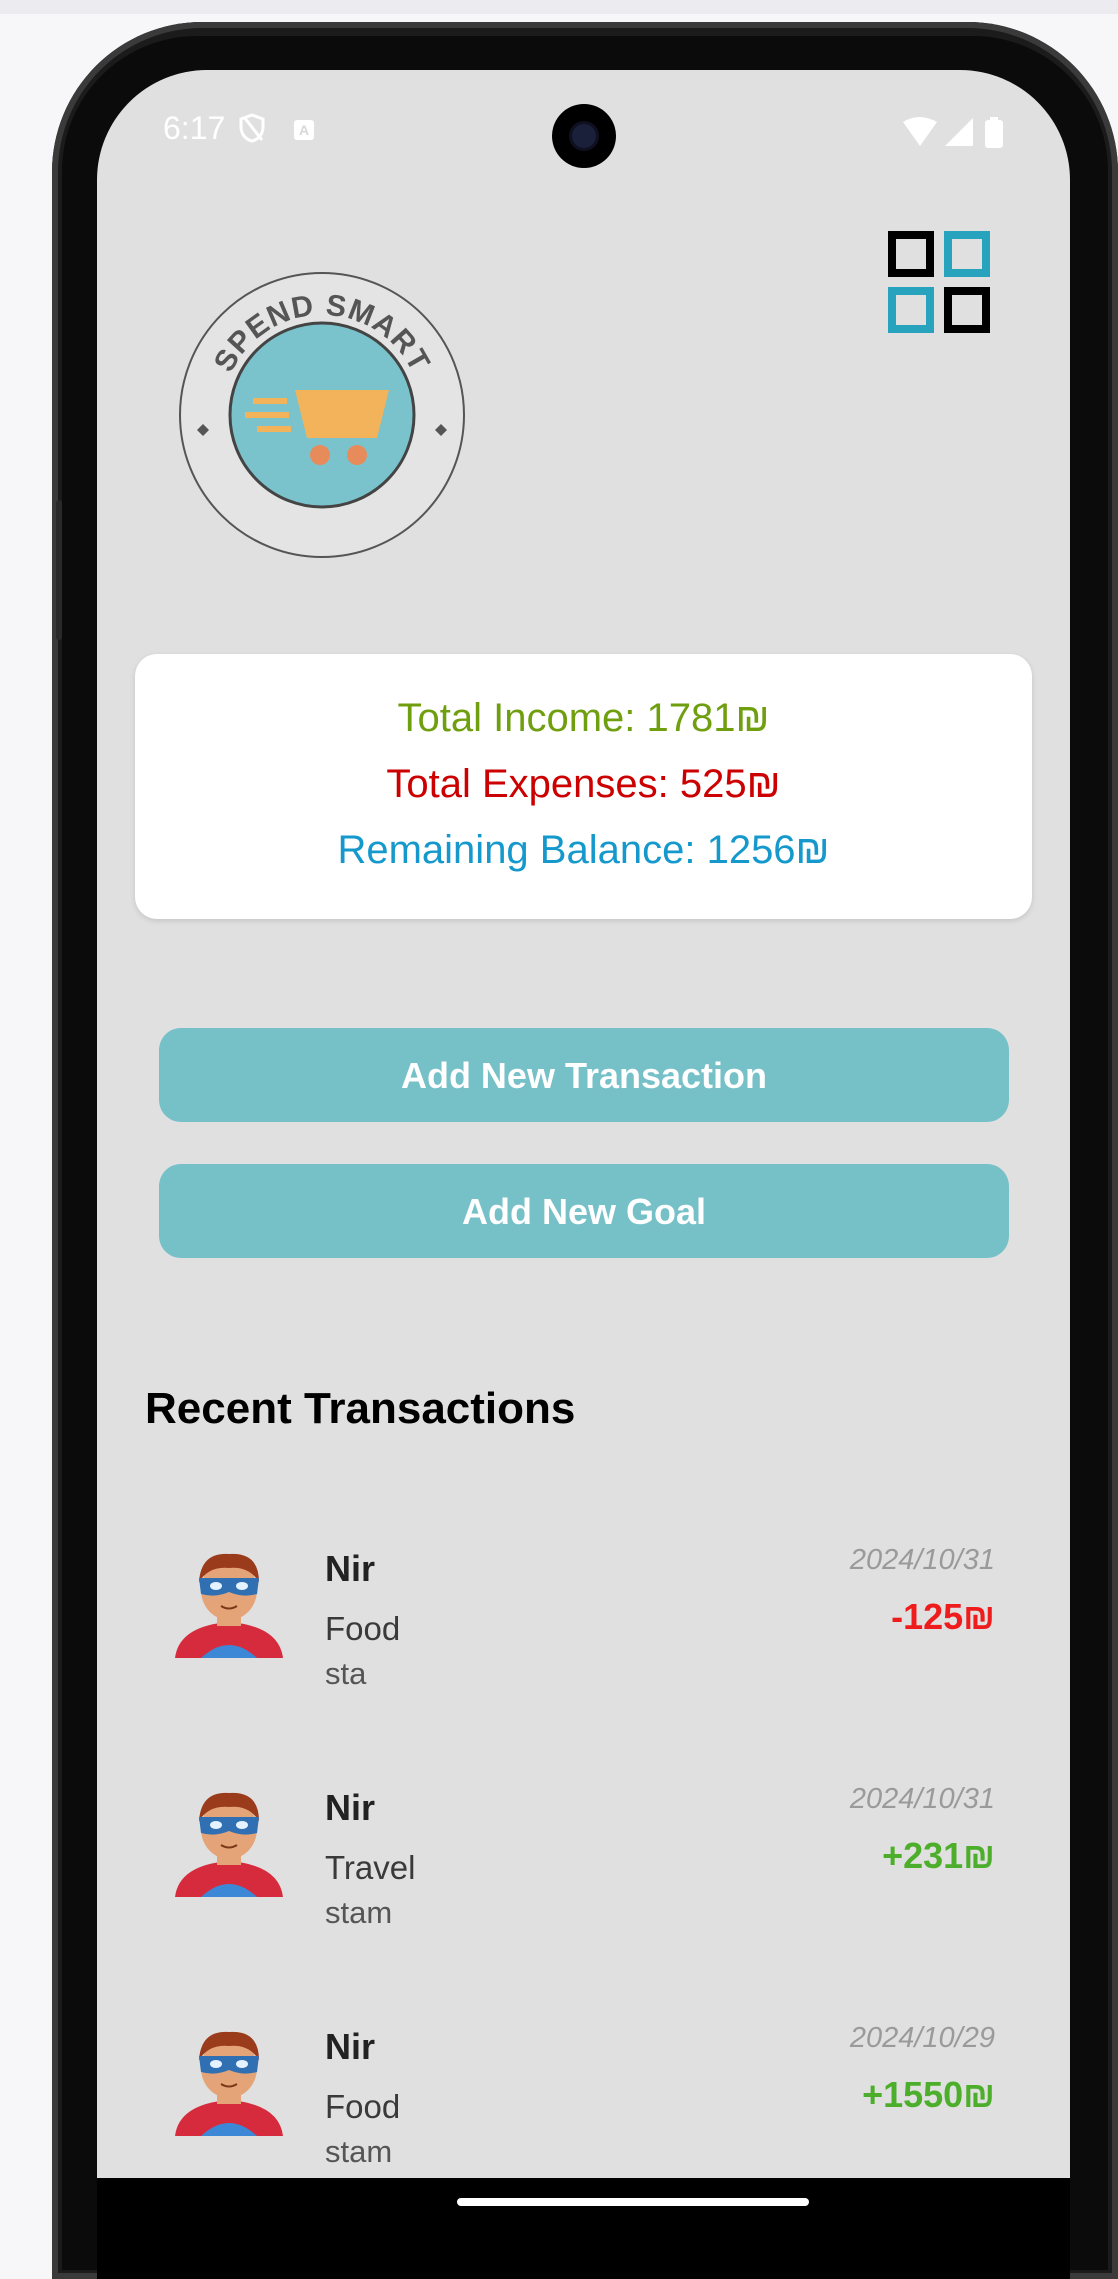  I want to click on spend-smart-logo: SPEND SMART, so click(322, 415).